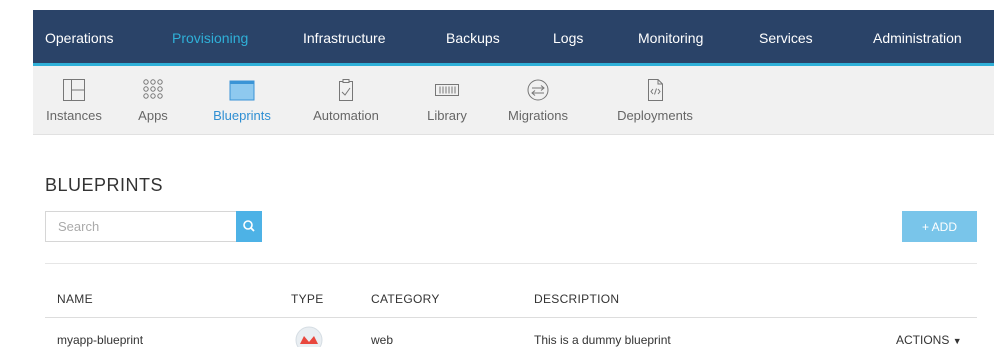 The width and height of the screenshot is (1004, 347). I want to click on nav-logs: Logs, so click(568, 38).